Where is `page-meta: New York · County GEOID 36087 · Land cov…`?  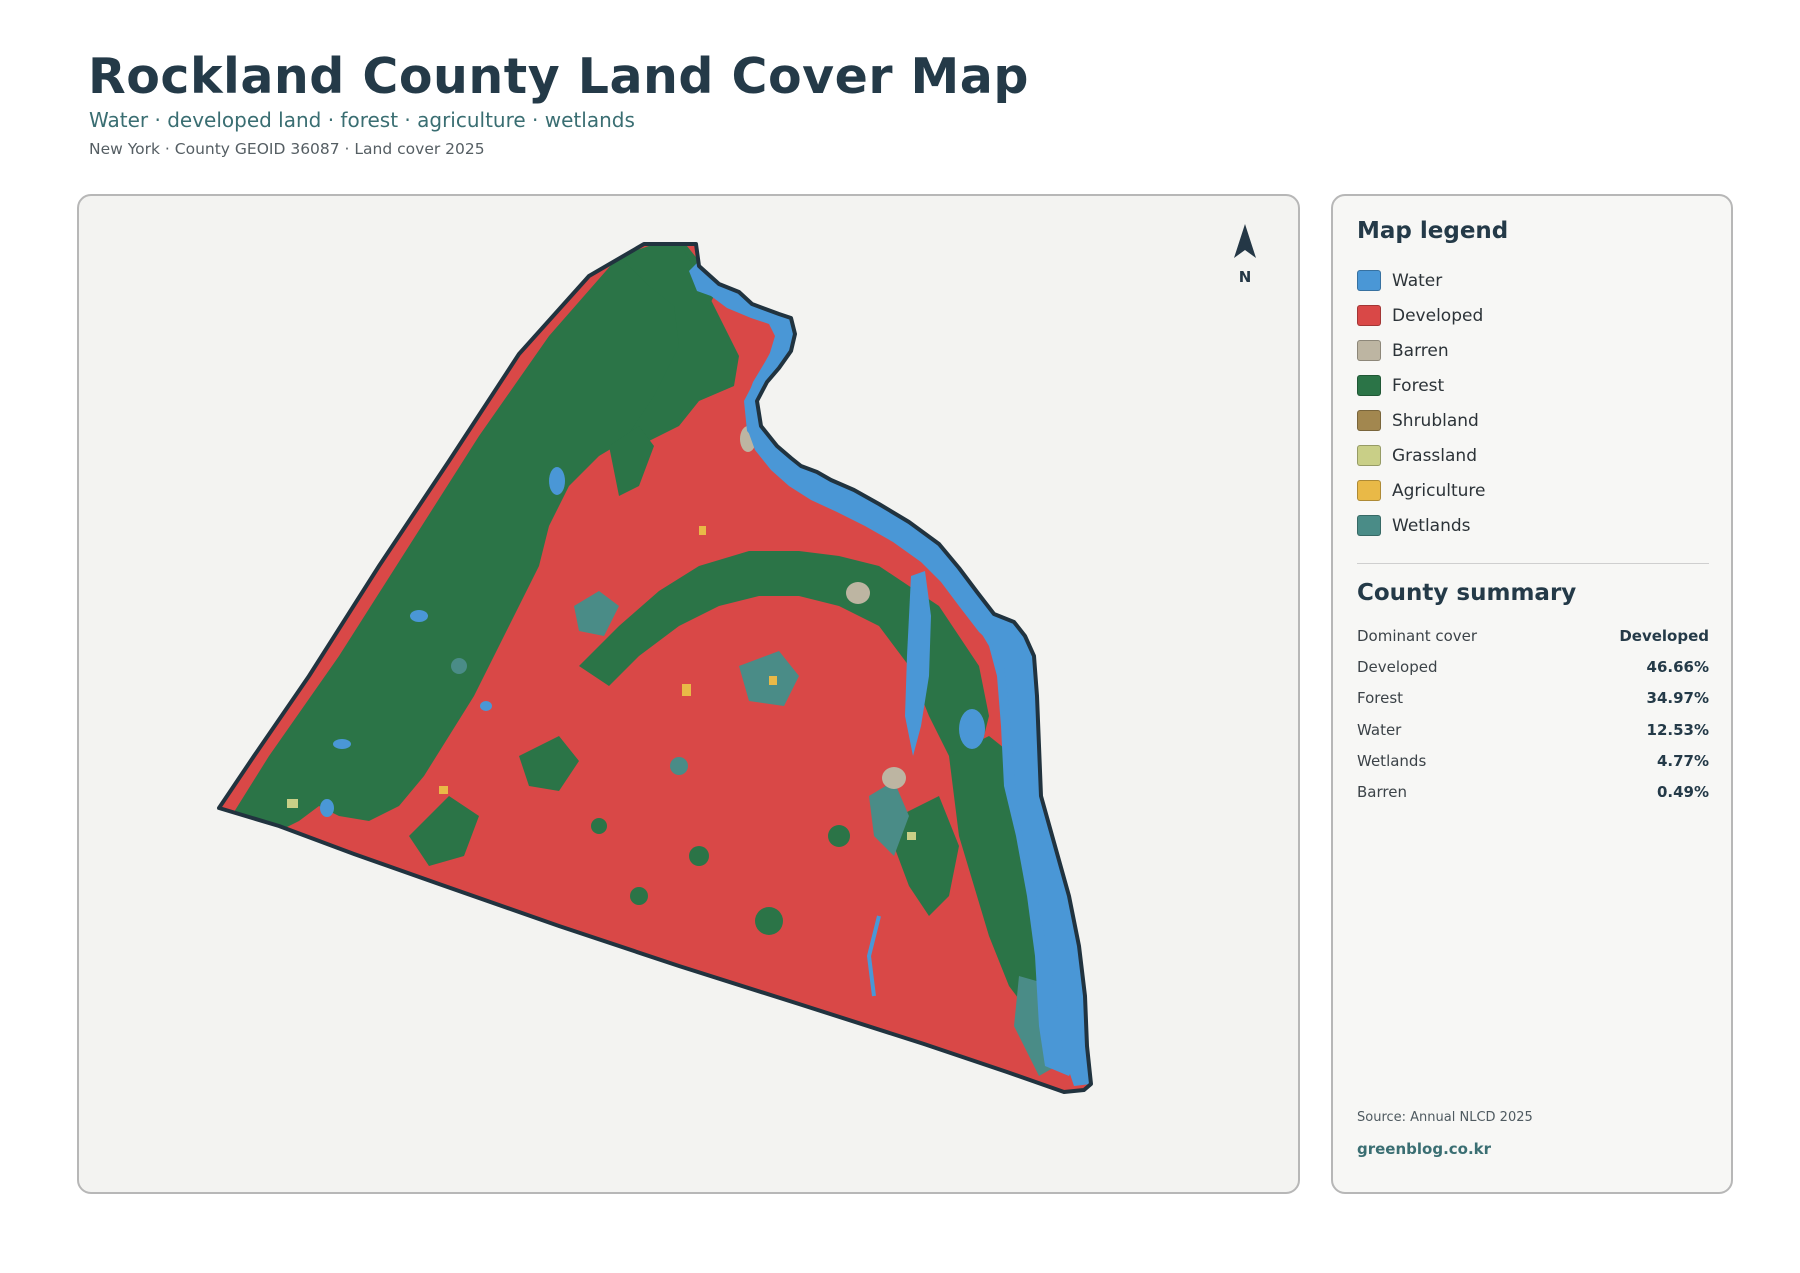 page-meta: New York · County GEOID 36087 · Land cov… is located at coordinates (287, 149).